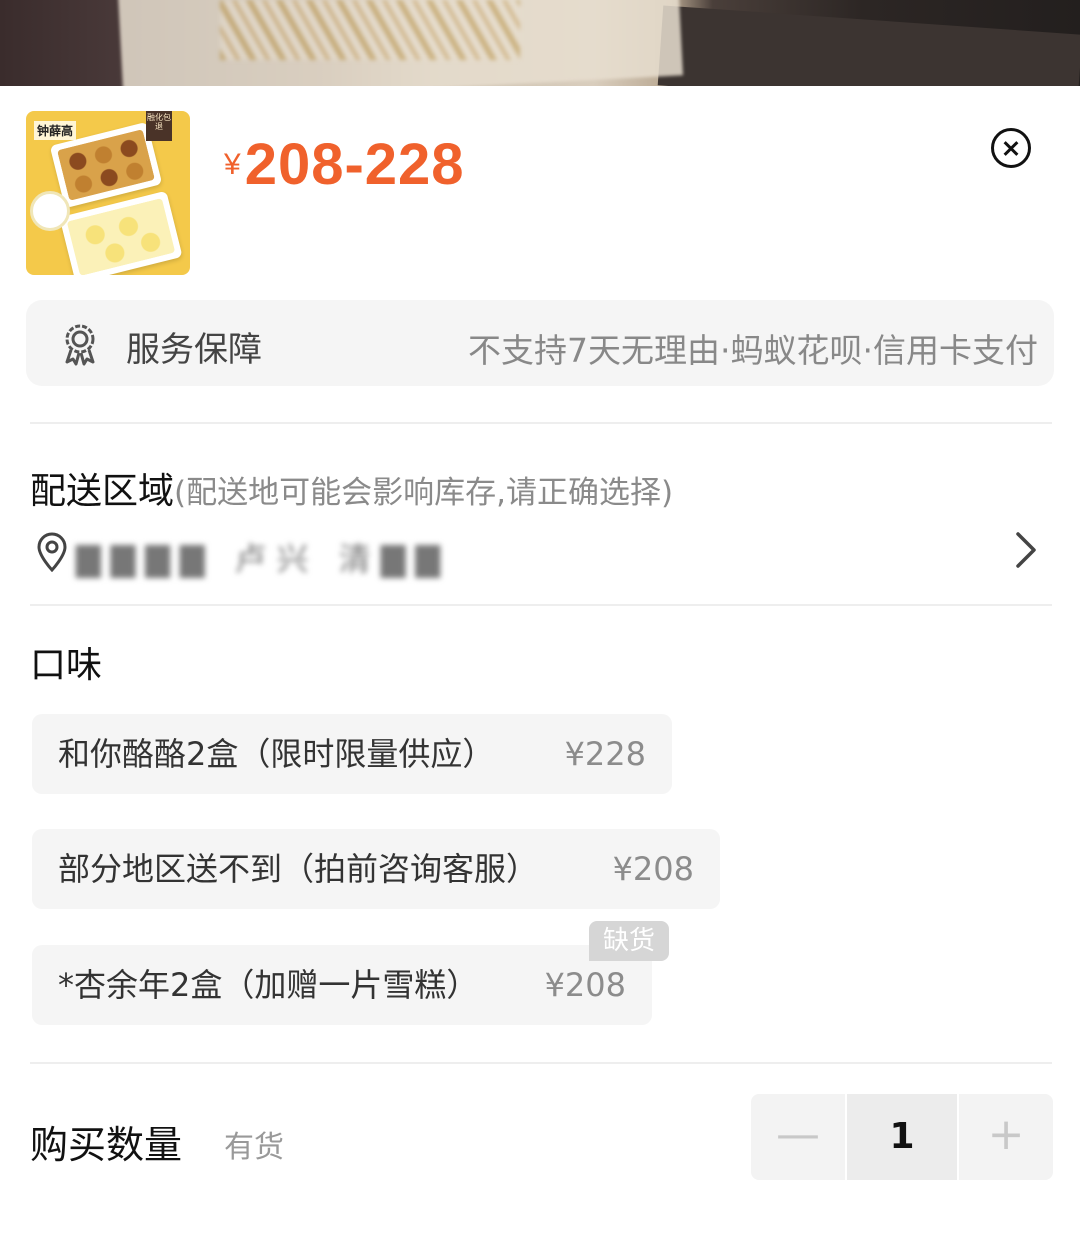  What do you see at coordinates (298, 869) in the screenshot?
I see `flavor-option-label: 部分地区送不到（拍前咨询客服）` at bounding box center [298, 869].